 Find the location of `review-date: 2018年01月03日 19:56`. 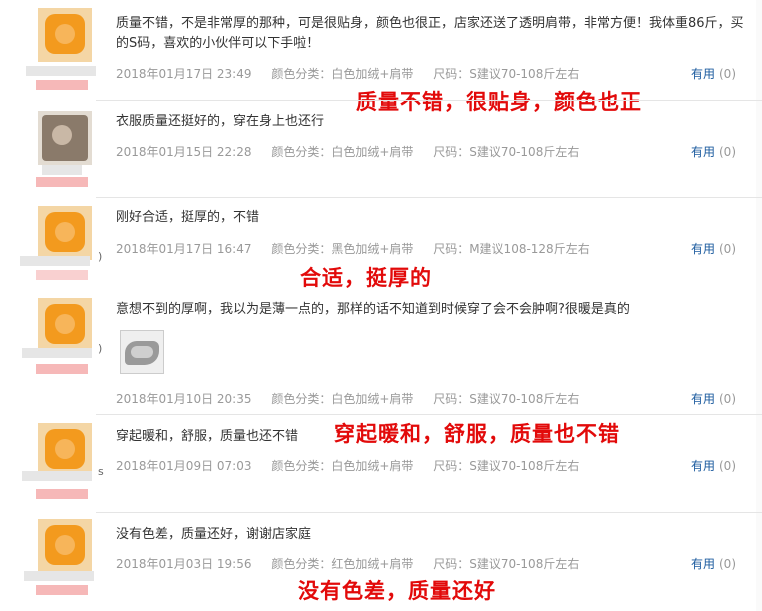

review-date: 2018年01月03日 19:56 is located at coordinates (184, 564).